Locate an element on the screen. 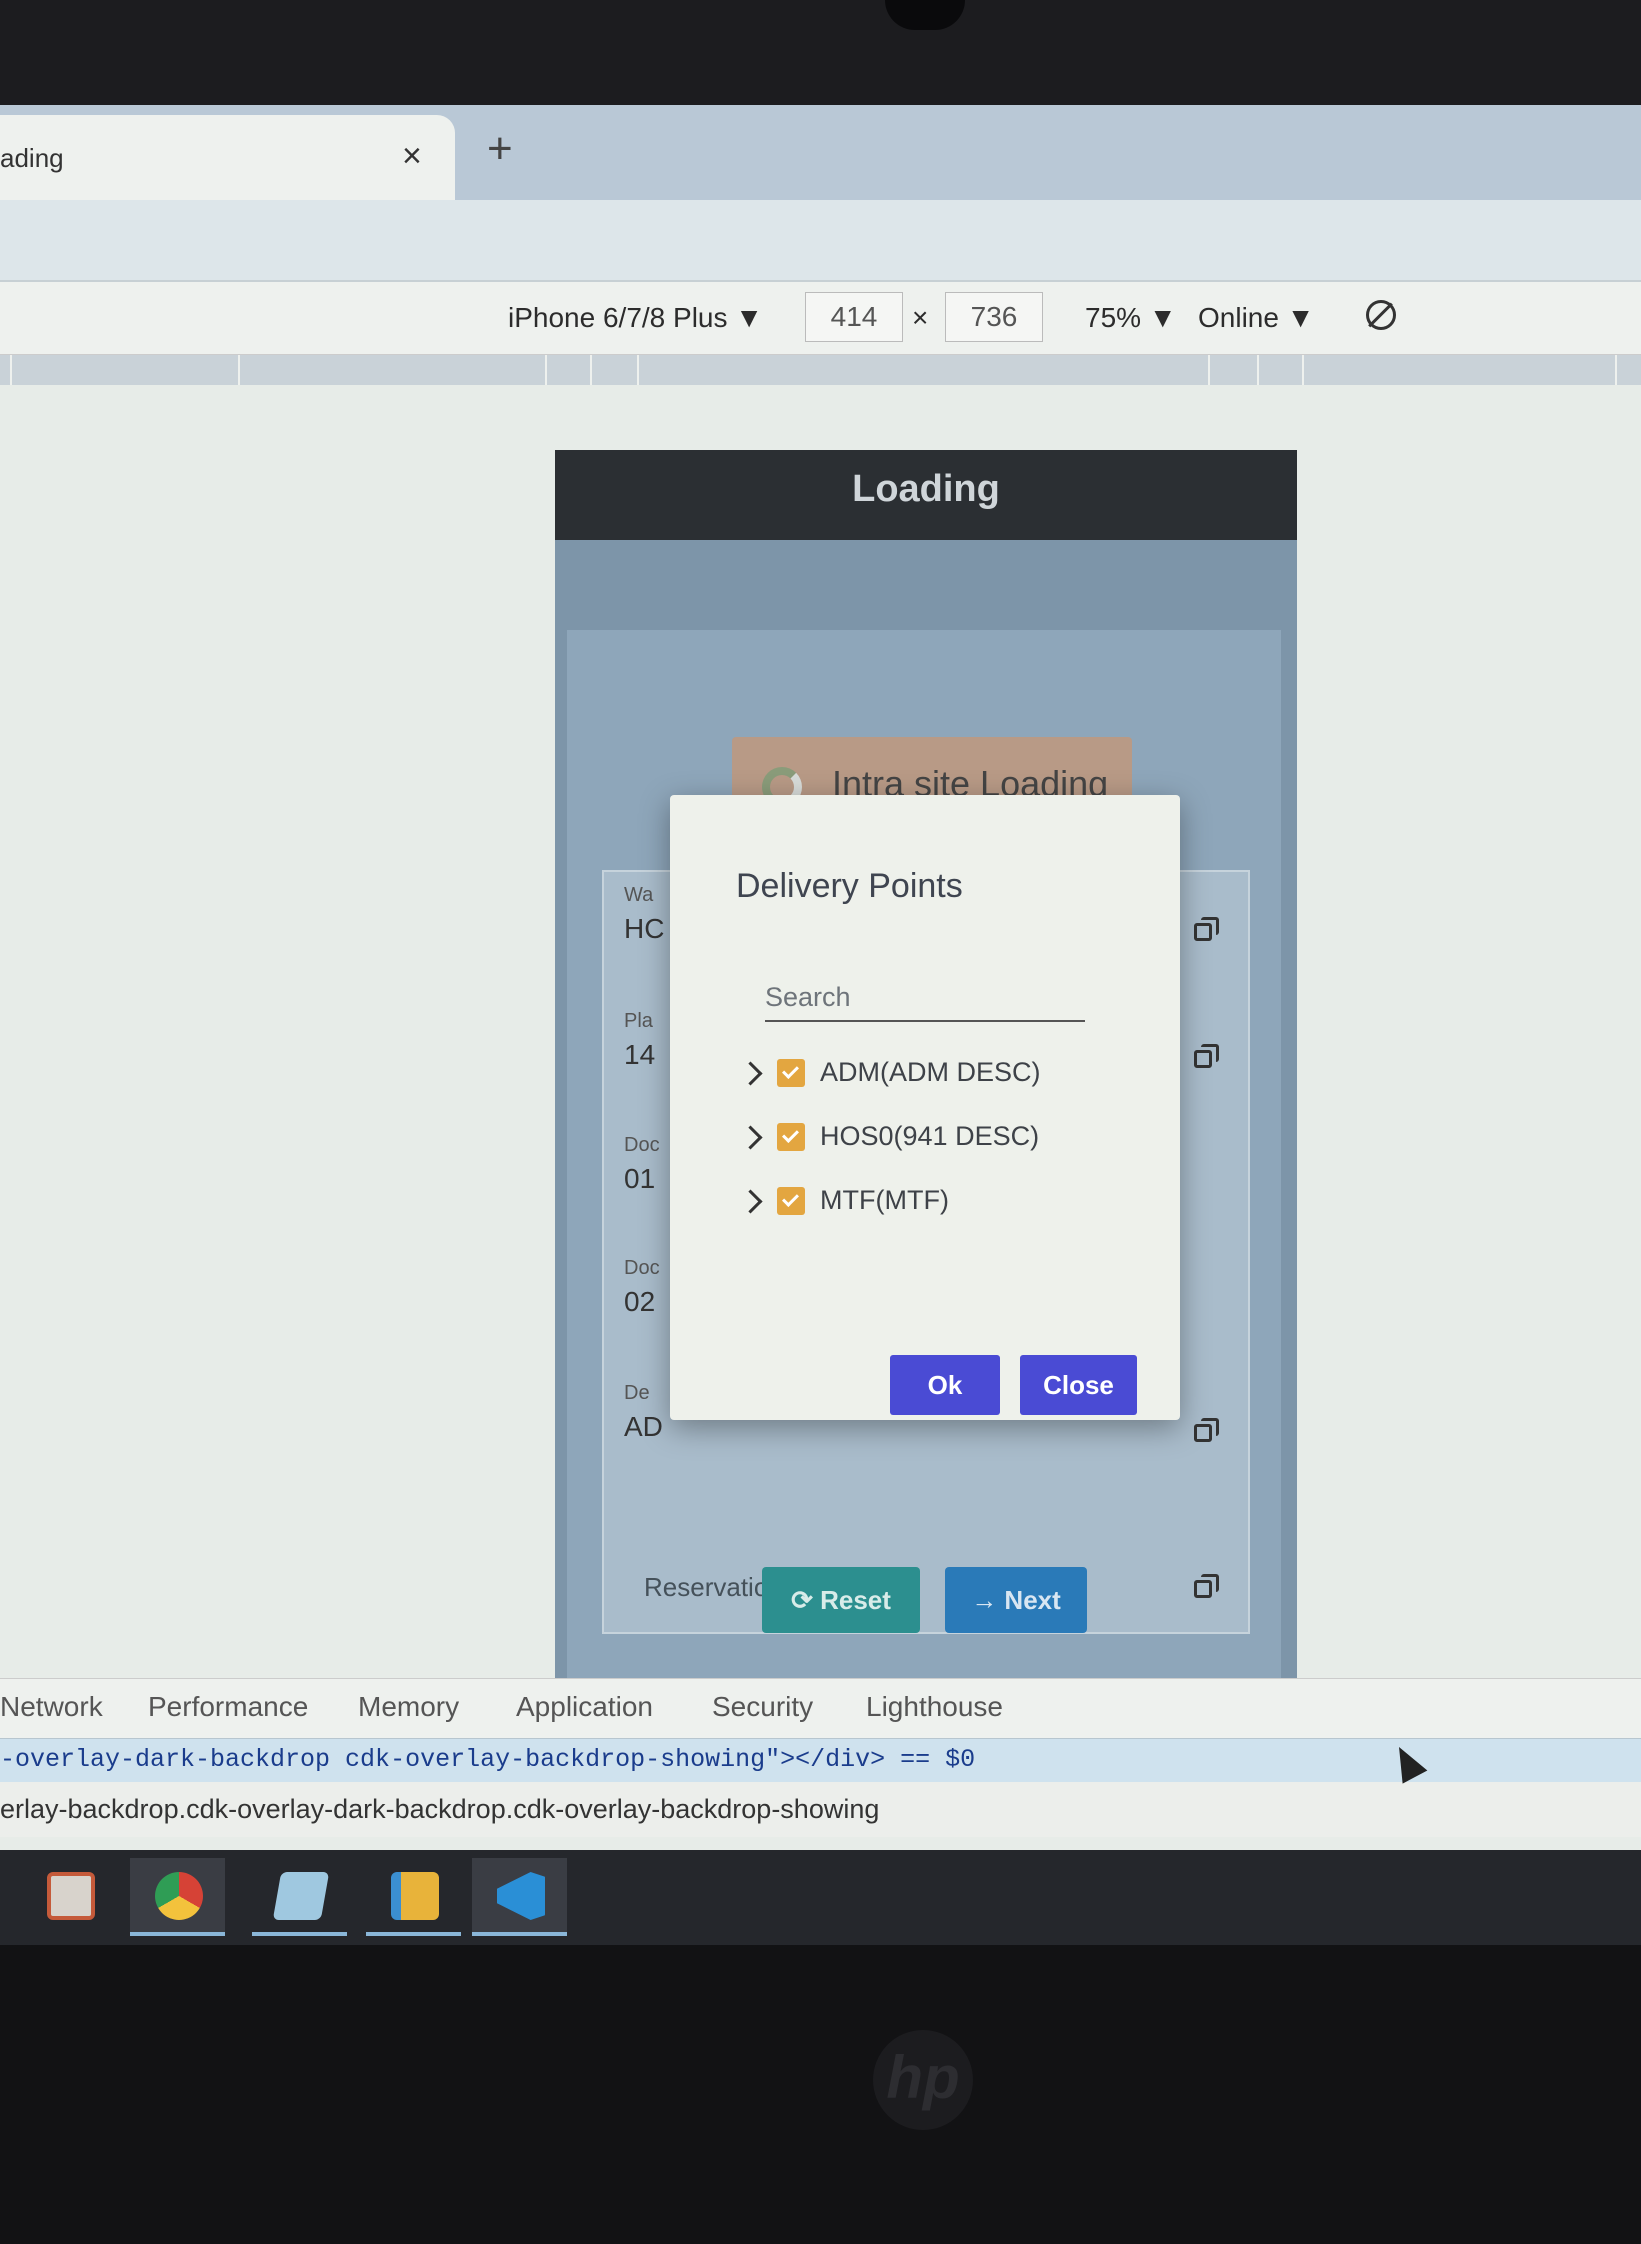  app-header-title: Loading is located at coordinates (926, 489).